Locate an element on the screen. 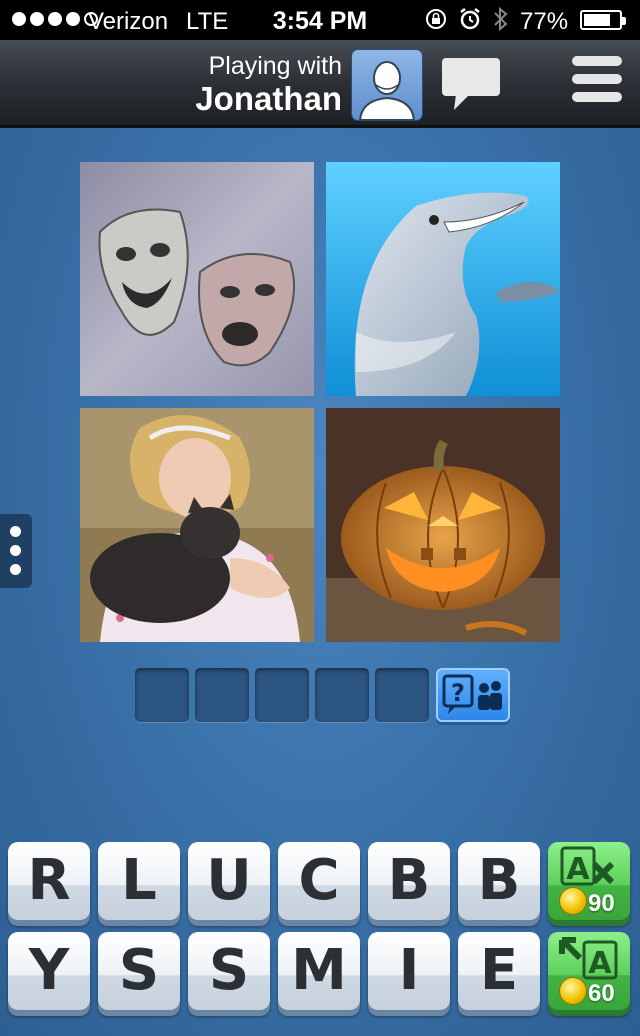 The width and height of the screenshot is (640, 1036). opponent-avatar is located at coordinates (387, 85).